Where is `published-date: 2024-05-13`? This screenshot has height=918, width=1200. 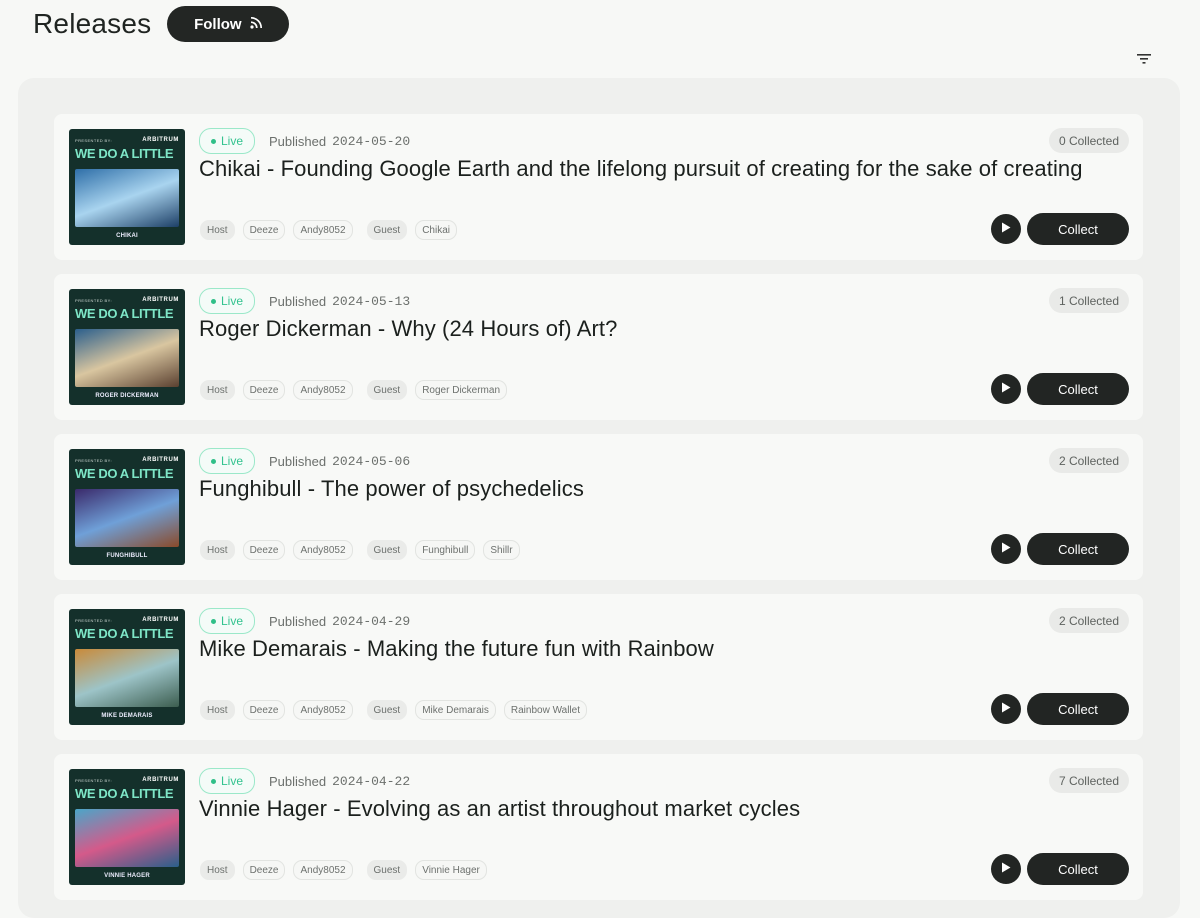 published-date: 2024-05-13 is located at coordinates (371, 301).